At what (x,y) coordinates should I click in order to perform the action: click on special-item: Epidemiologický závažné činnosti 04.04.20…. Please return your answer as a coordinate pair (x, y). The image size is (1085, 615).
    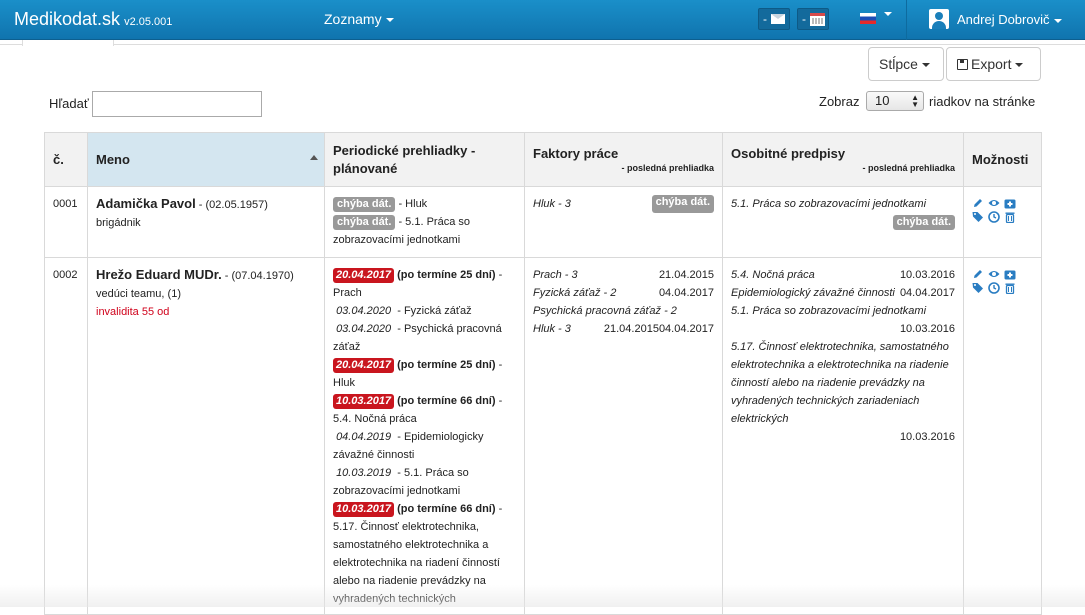
    Looking at the image, I should click on (843, 293).